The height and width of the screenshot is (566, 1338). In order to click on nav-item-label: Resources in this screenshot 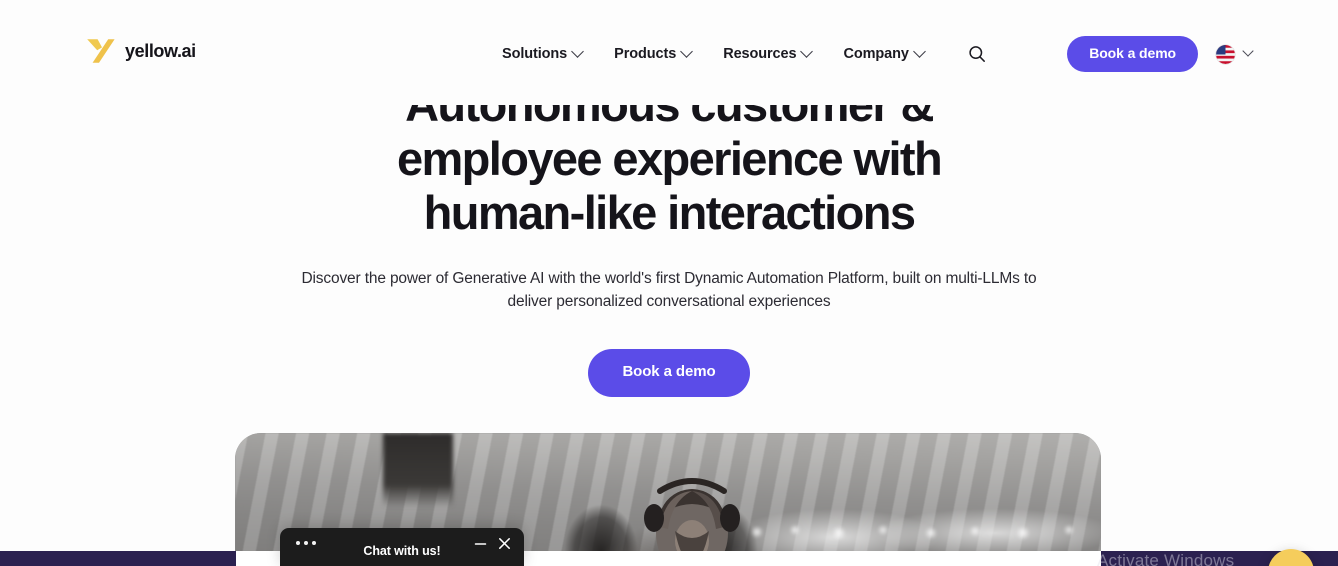, I will do `click(760, 54)`.